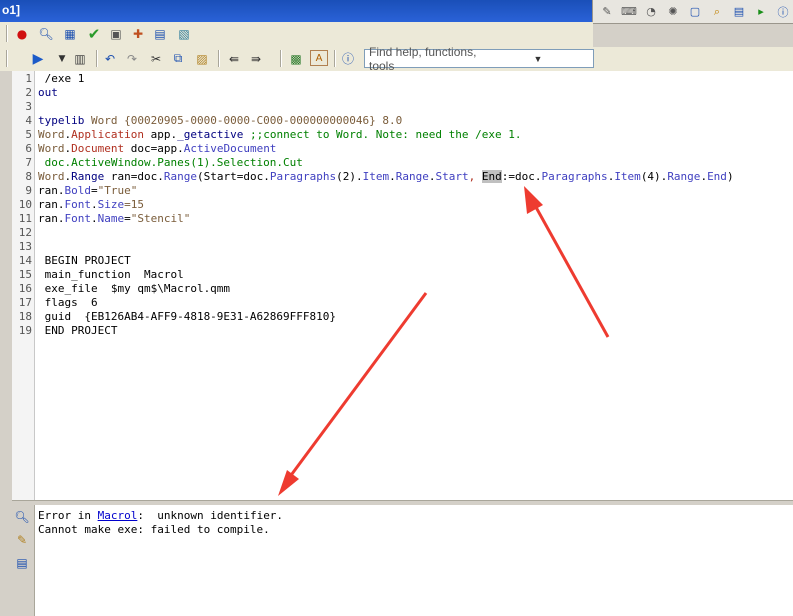 This screenshot has height=616, width=793. Describe the element at coordinates (28, 176) in the screenshot. I see `line-number: 8` at that location.